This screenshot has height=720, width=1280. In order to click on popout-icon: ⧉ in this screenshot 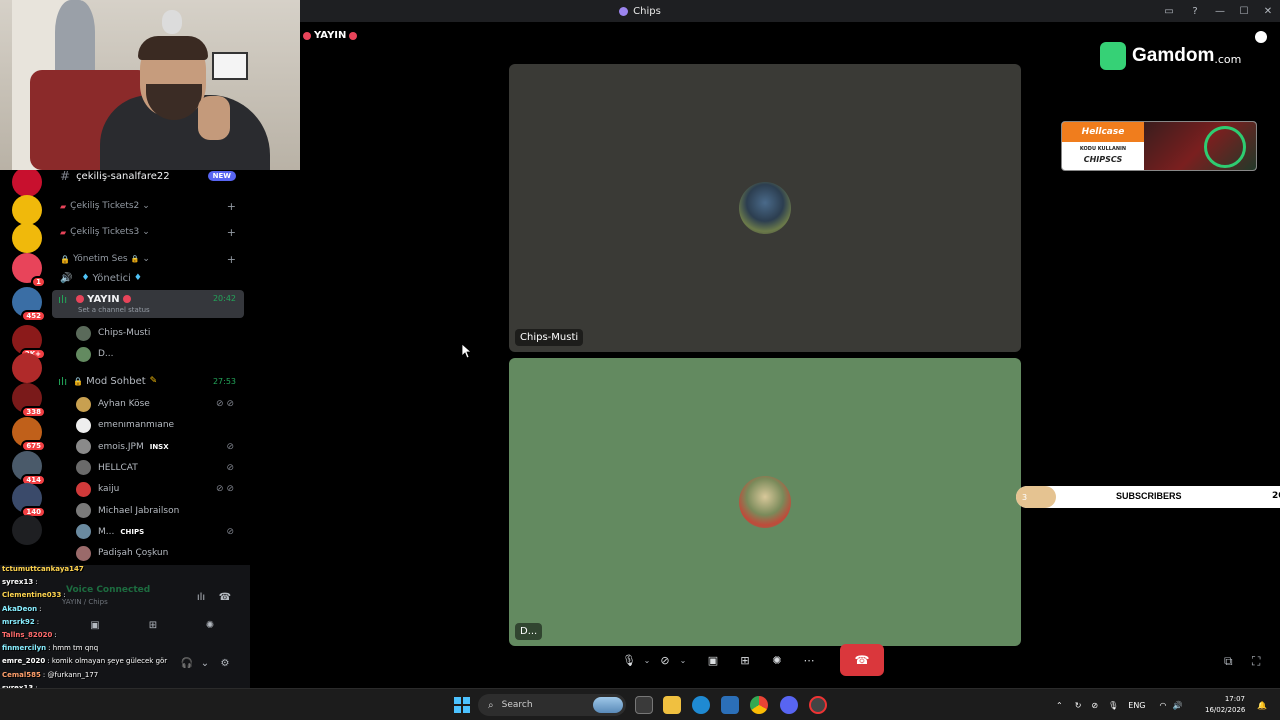, I will do `click(1228, 661)`.